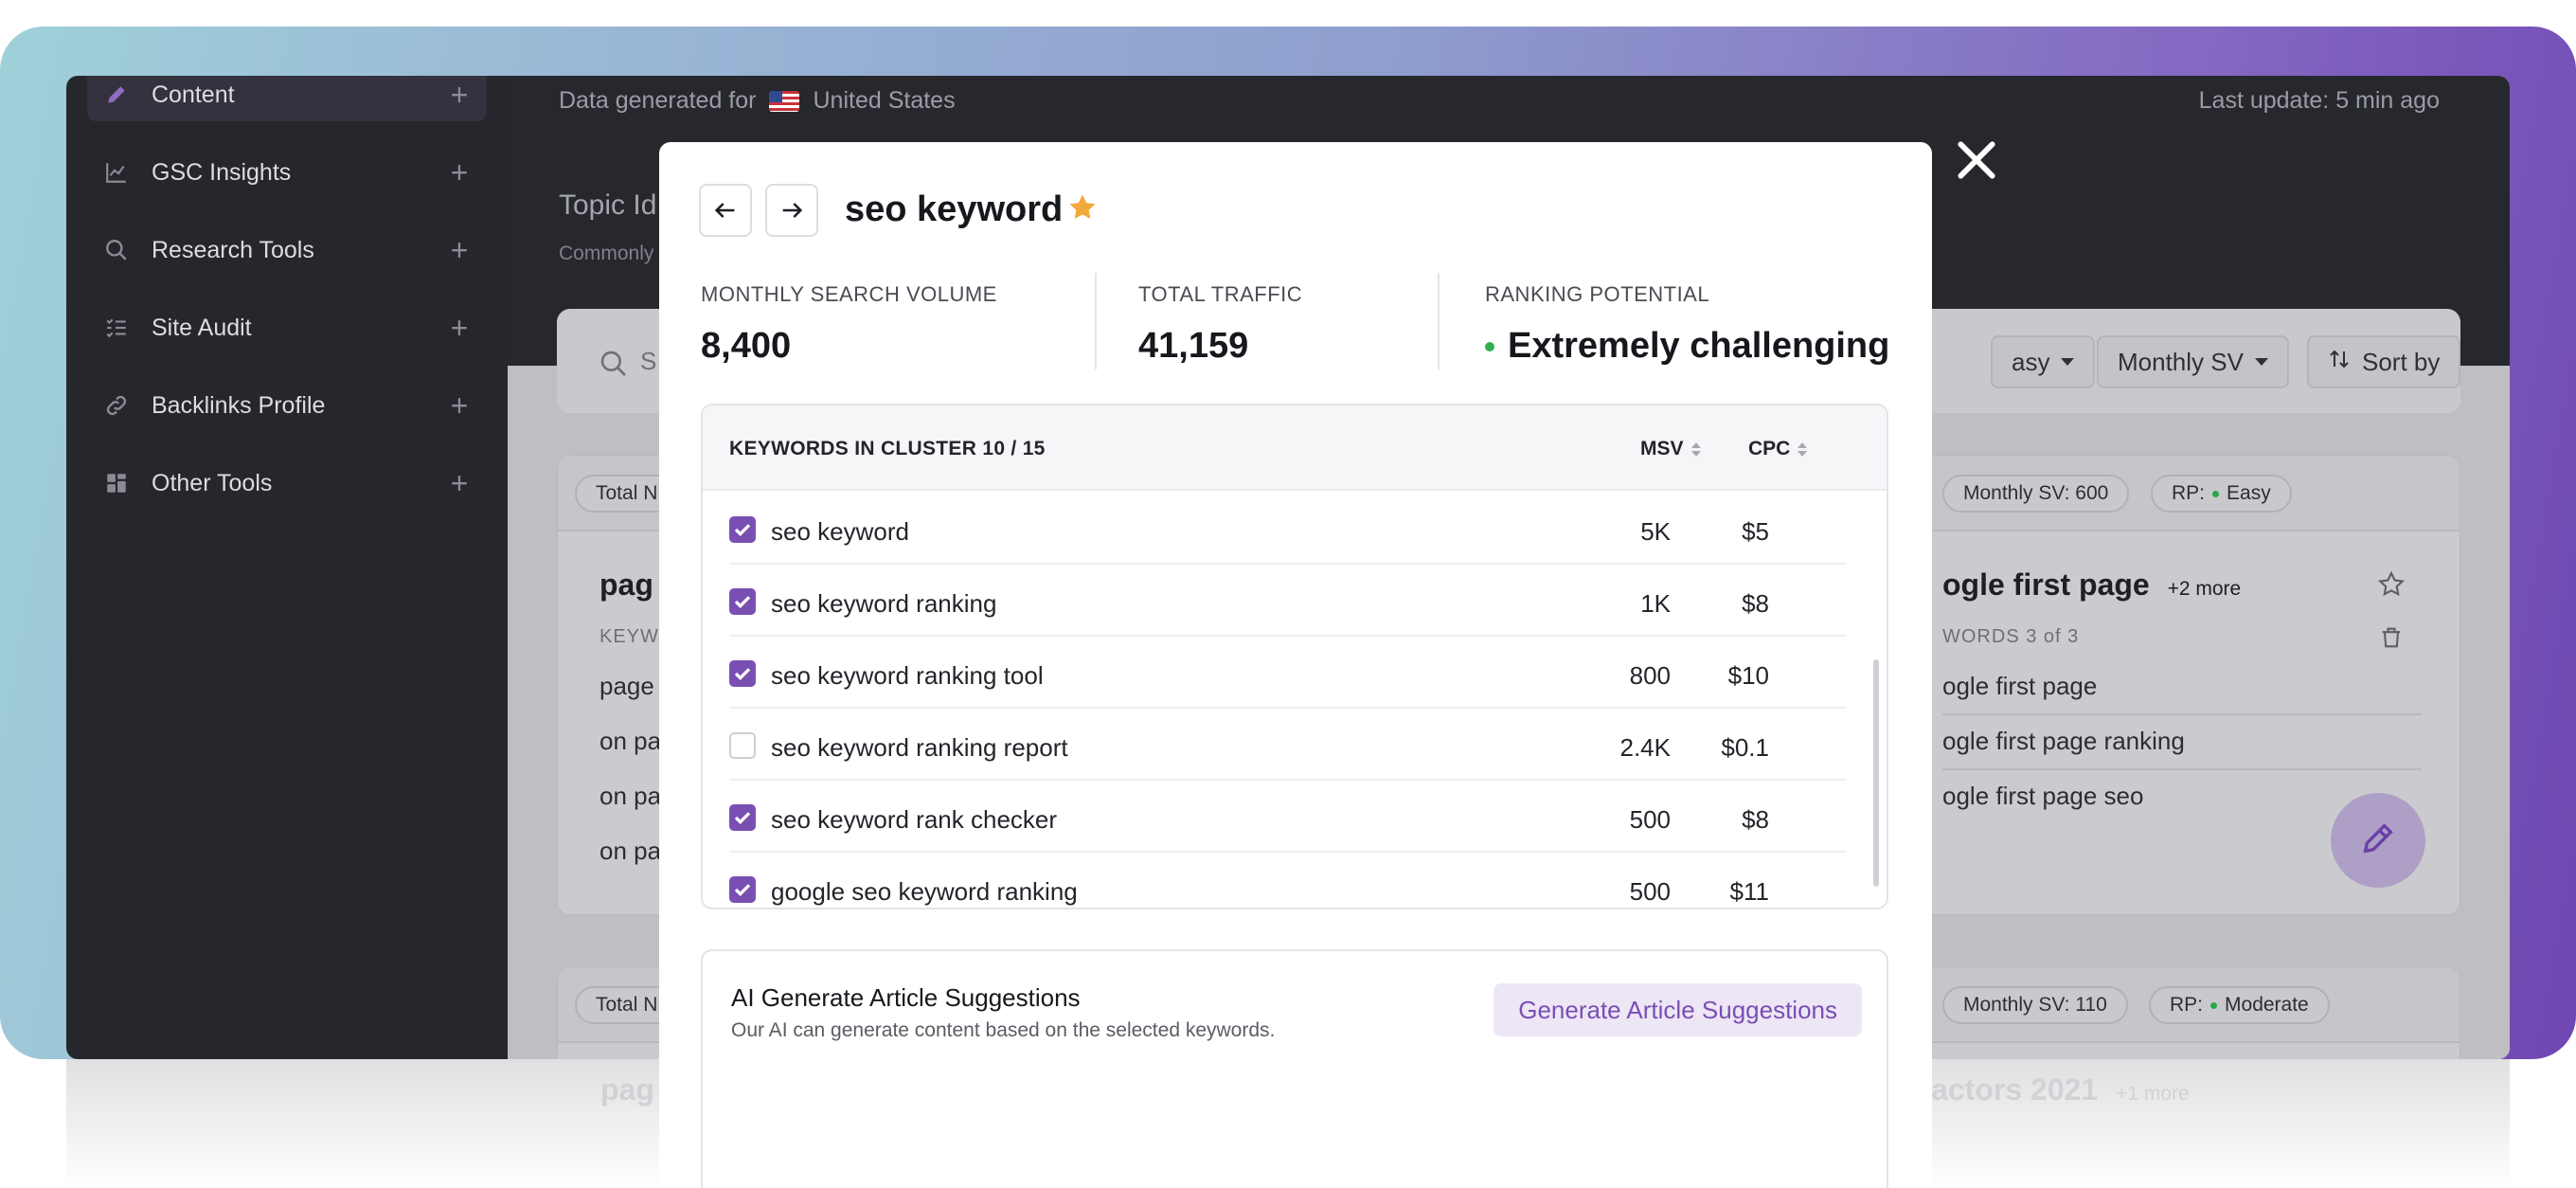 This screenshot has height=1188, width=2576. What do you see at coordinates (1288, 880) in the screenshot?
I see `table-row: google seo keyword ranking 500 $11` at bounding box center [1288, 880].